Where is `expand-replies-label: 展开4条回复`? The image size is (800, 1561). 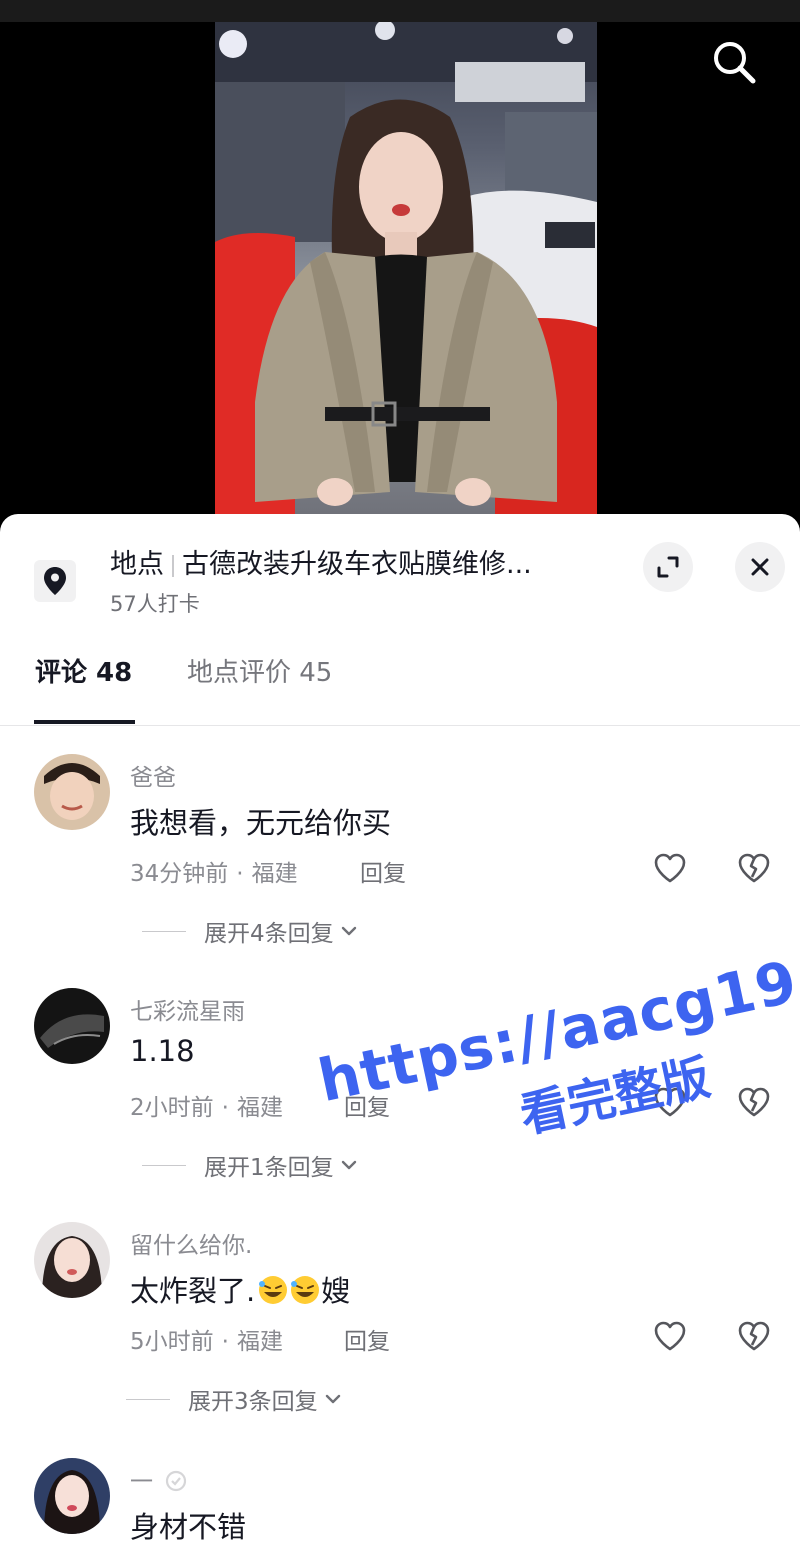 expand-replies-label: 展开4条回复 is located at coordinates (269, 934).